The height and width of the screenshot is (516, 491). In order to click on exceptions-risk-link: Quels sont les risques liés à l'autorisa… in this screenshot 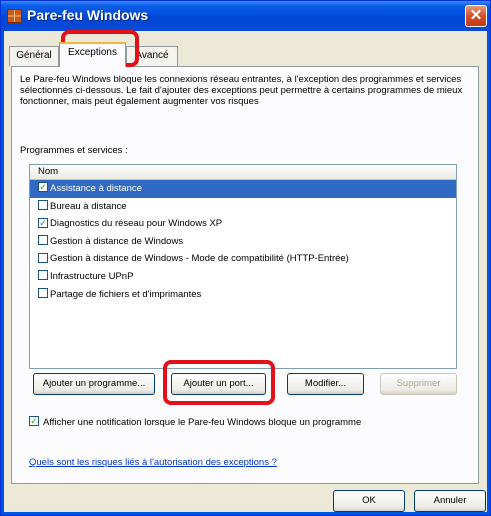, I will do `click(153, 462)`.